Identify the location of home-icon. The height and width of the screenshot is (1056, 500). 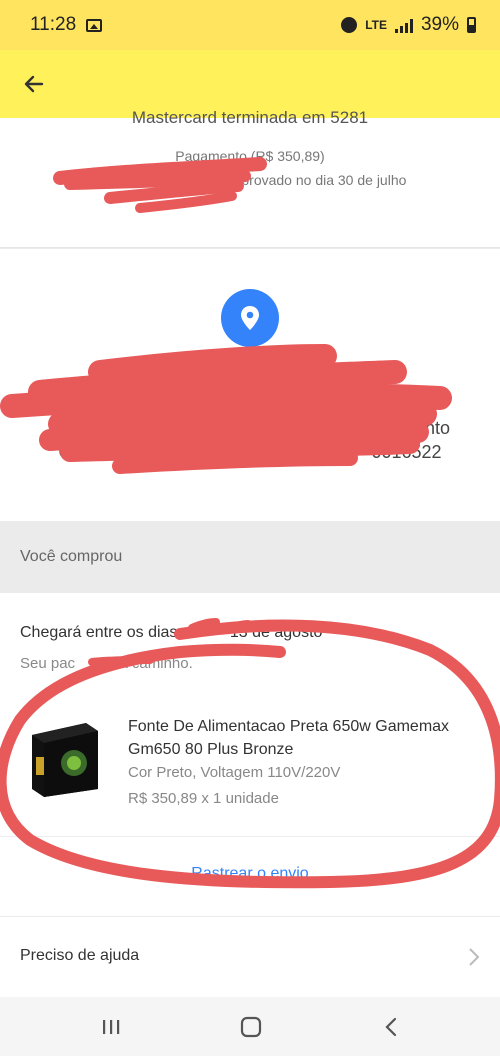
(251, 1027).